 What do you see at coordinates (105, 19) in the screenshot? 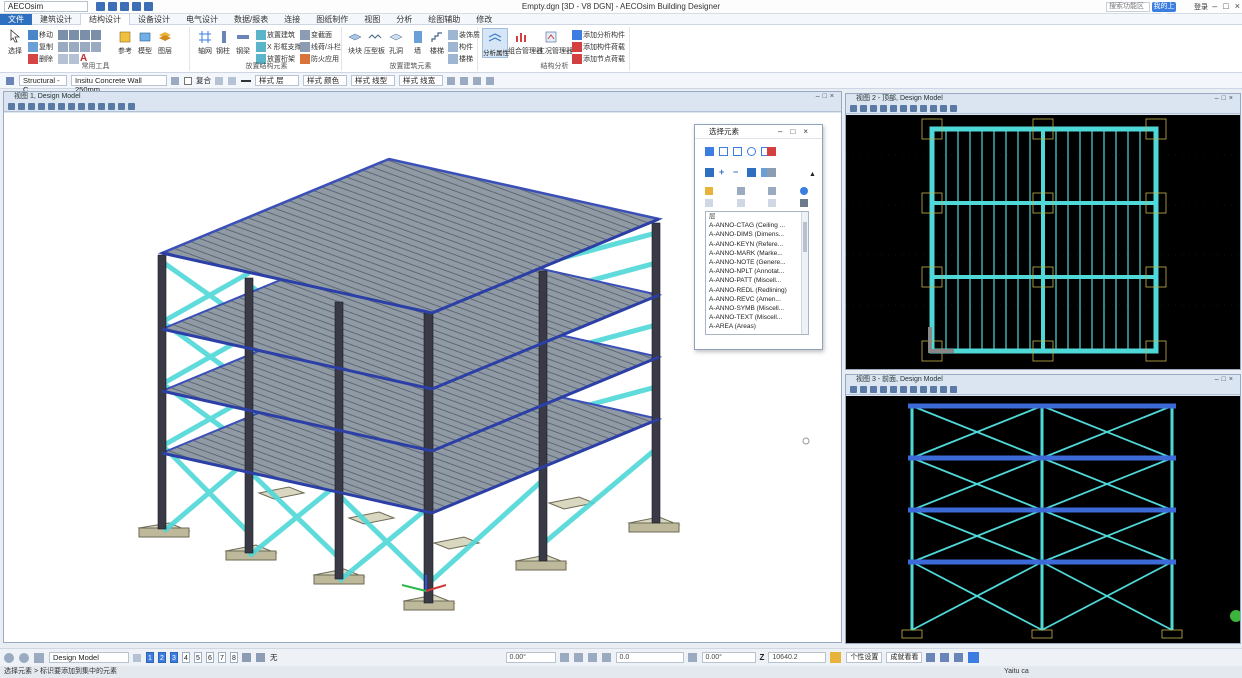
I see `tab-structural: 结构设计` at bounding box center [105, 19].